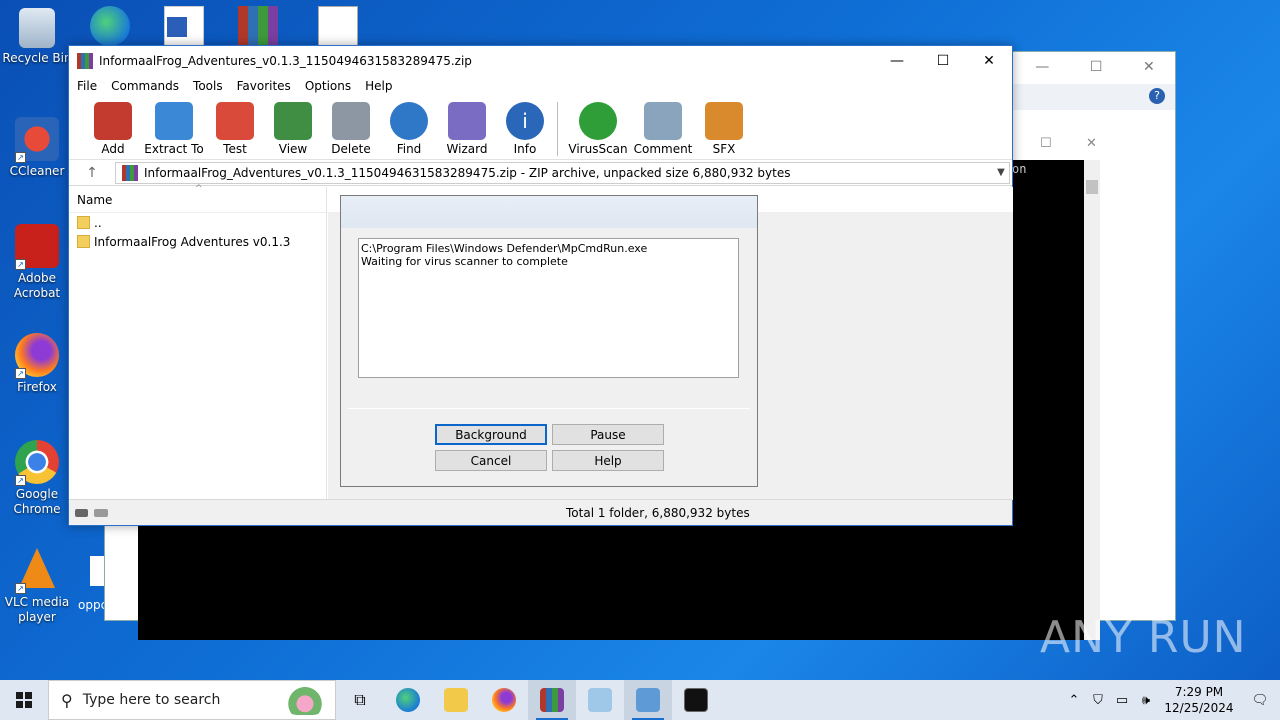  I want to click on chevron-down-icon: ▼, so click(1001, 172).